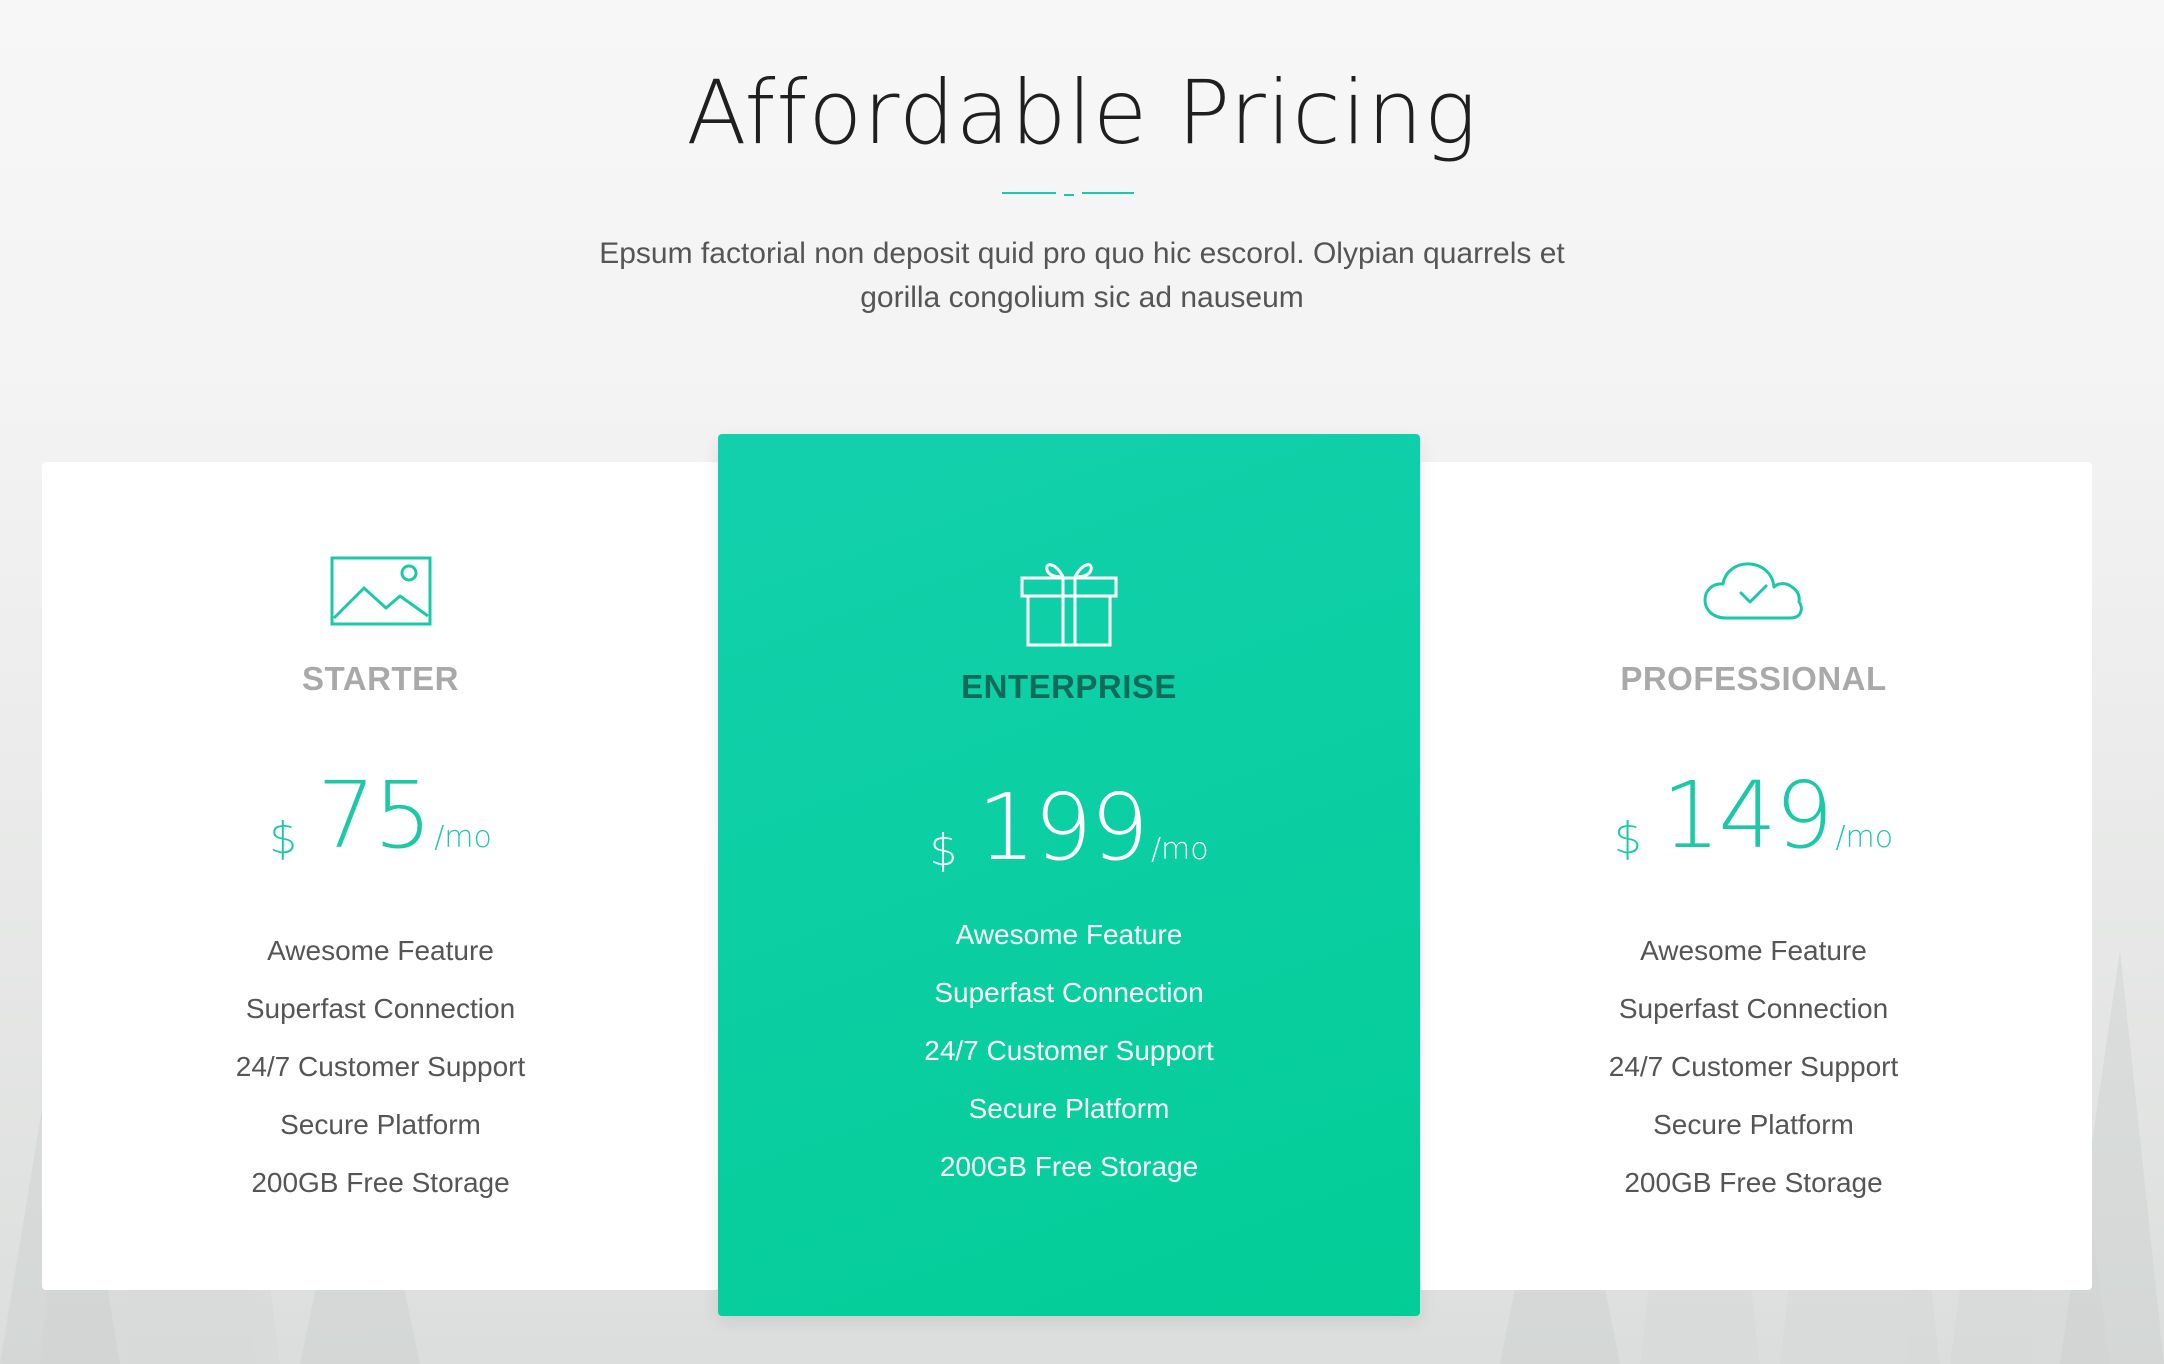  What do you see at coordinates (1063, 827) in the screenshot?
I see `price-amount: 199` at bounding box center [1063, 827].